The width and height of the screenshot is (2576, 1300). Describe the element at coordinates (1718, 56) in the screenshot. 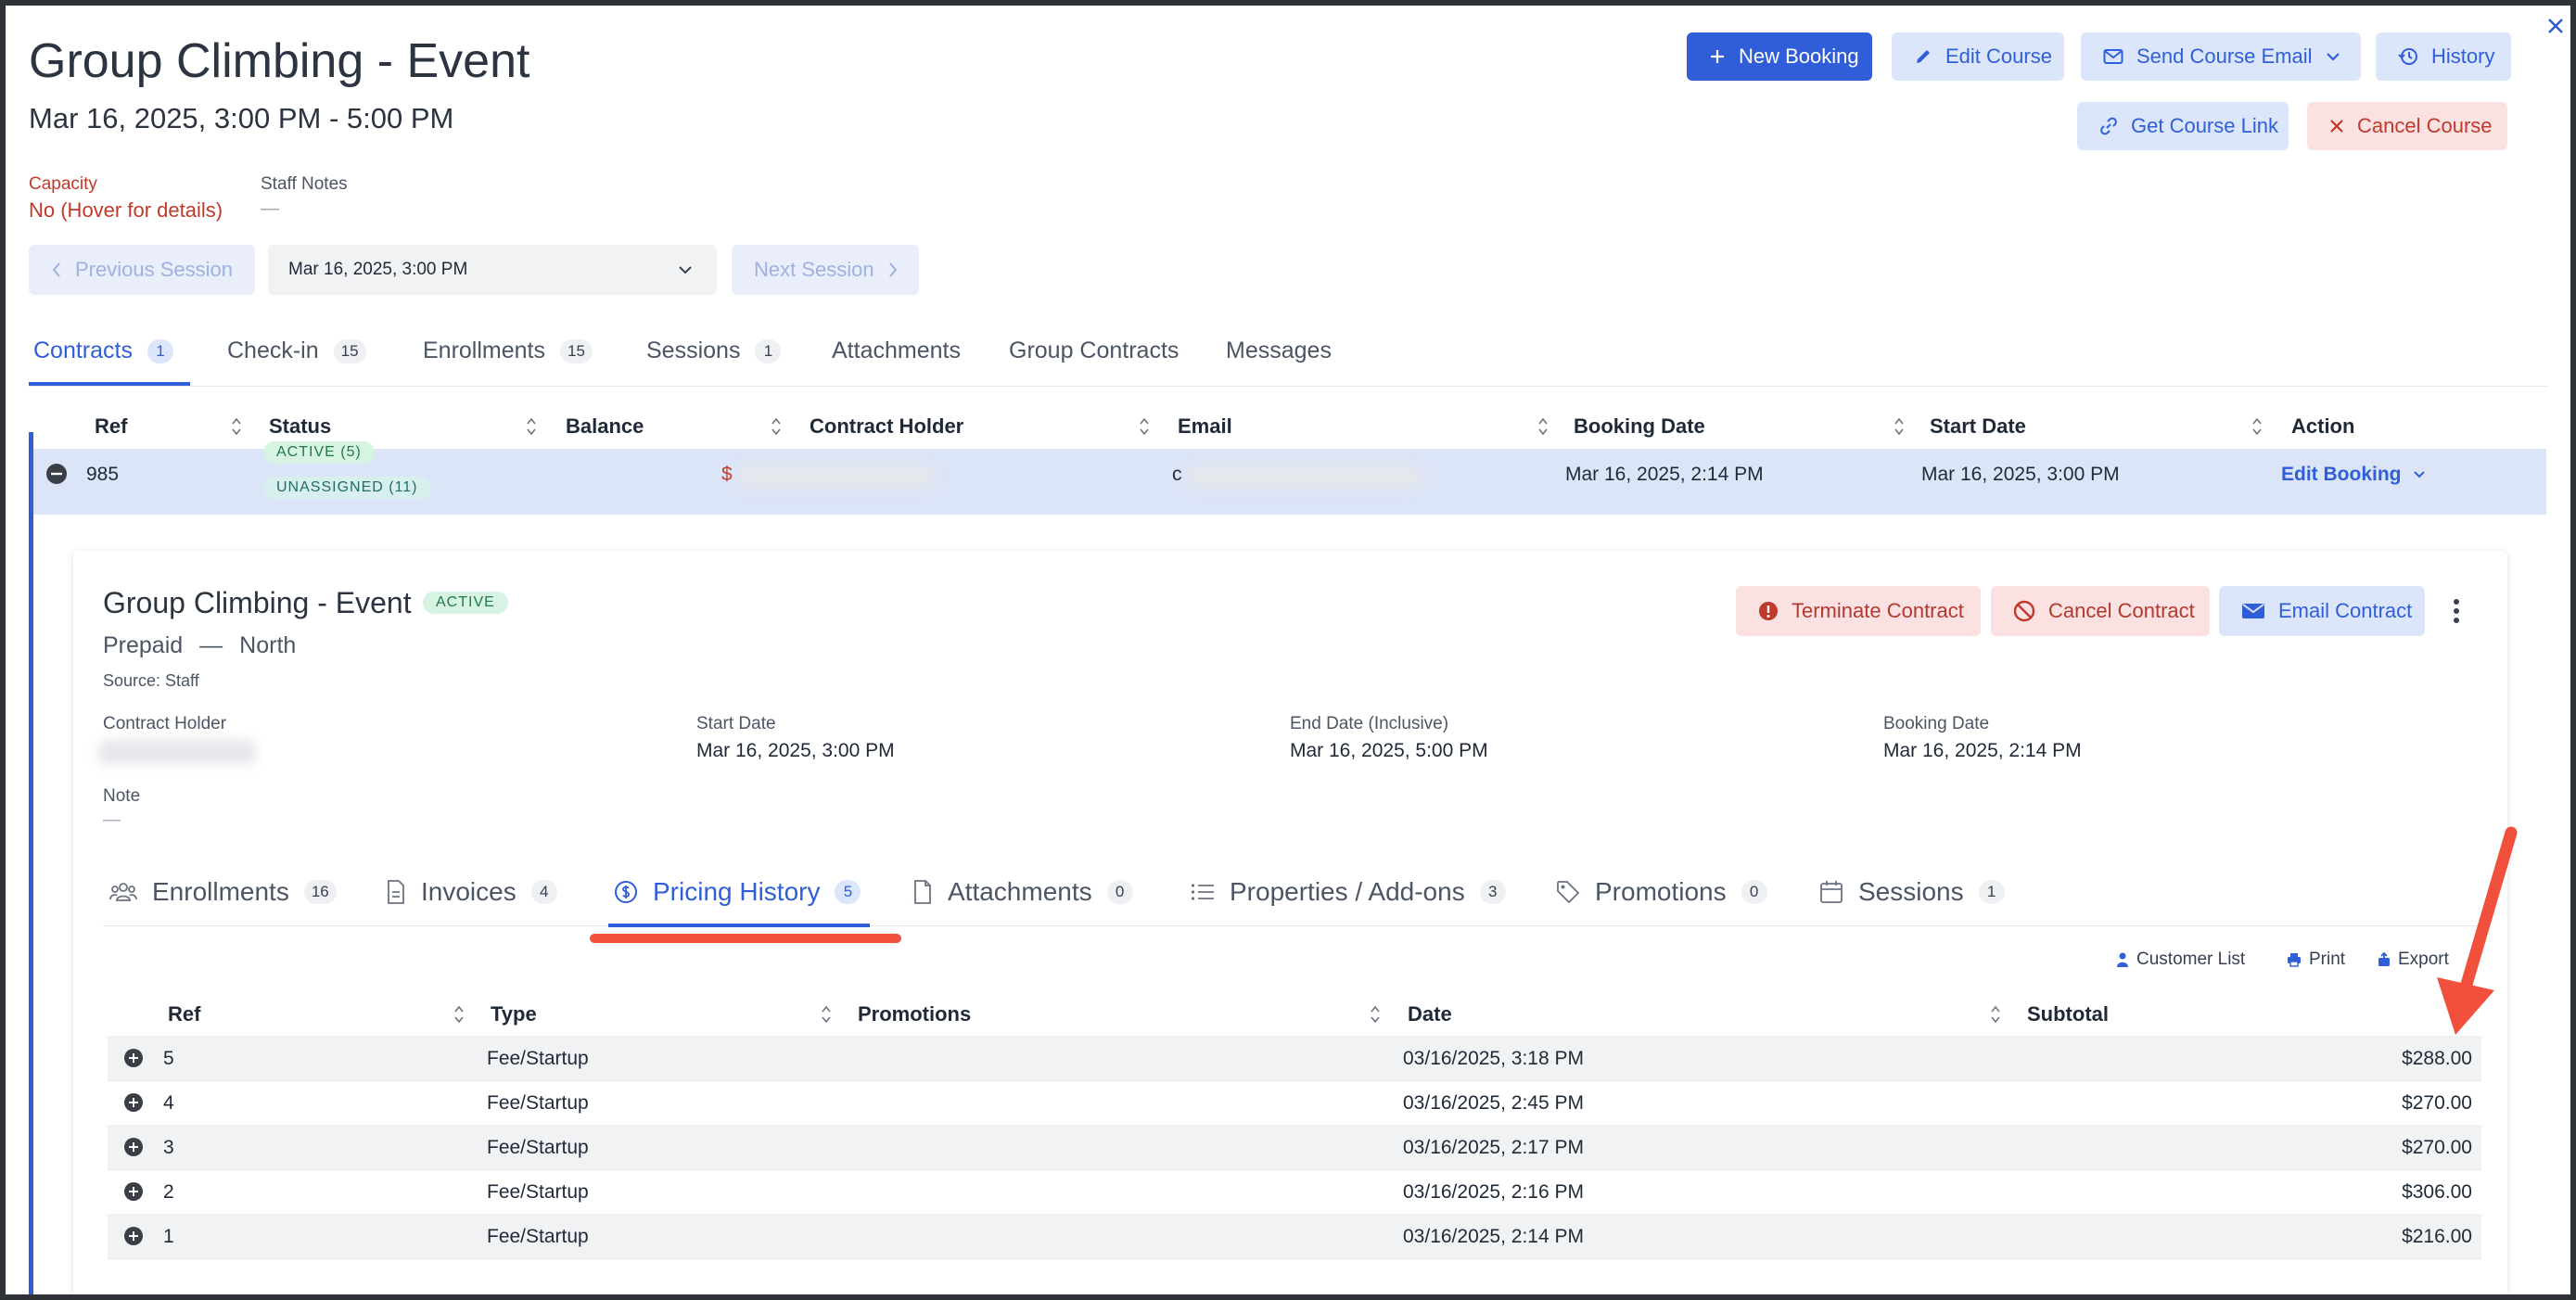

I see `plus-icon` at that location.